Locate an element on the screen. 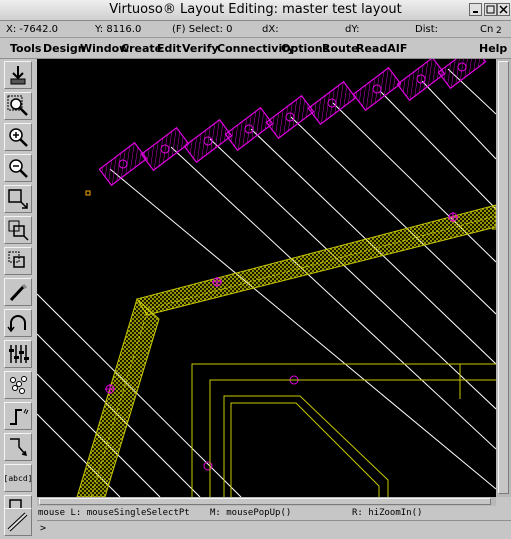  zoom-fit-icon is located at coordinates (17, 105).